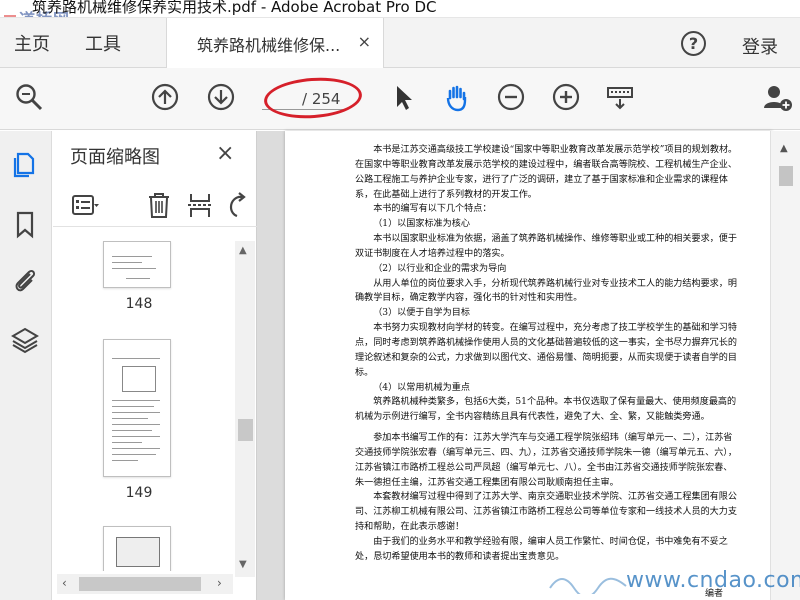 The image size is (800, 600). Describe the element at coordinates (620, 97) in the screenshot. I see `scroll-mode-icon` at that location.